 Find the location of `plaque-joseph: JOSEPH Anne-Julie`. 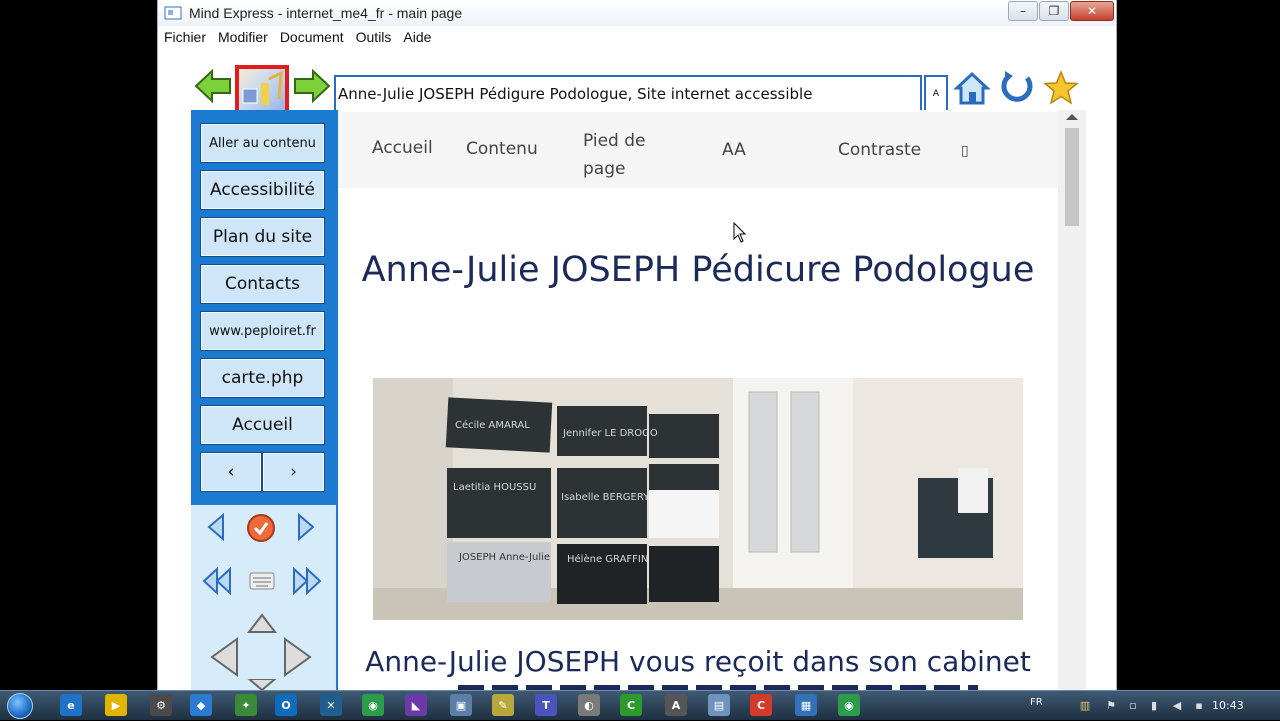

plaque-joseph: JOSEPH Anne-Julie is located at coordinates (504, 557).